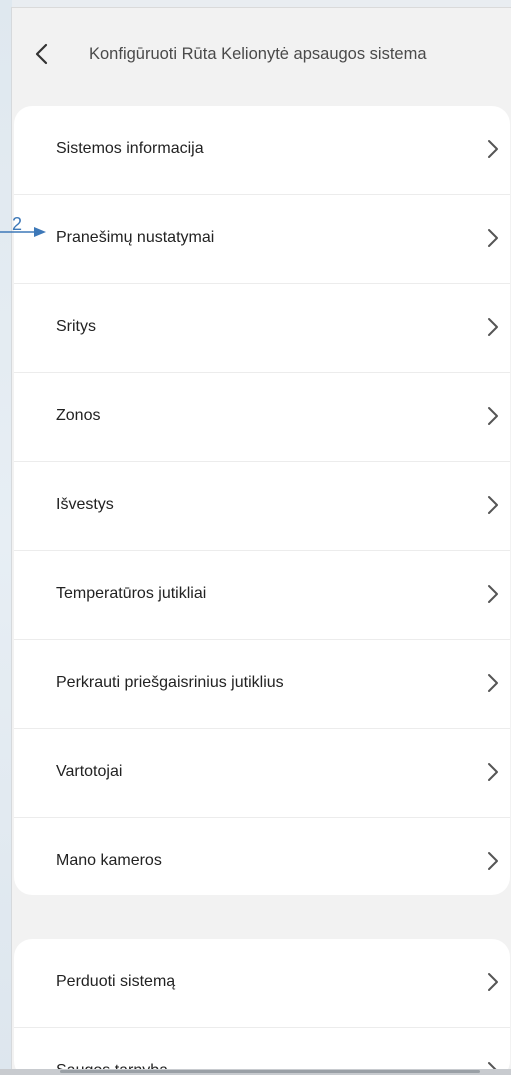  I want to click on menu-item-zones: Zonos, so click(262, 417).